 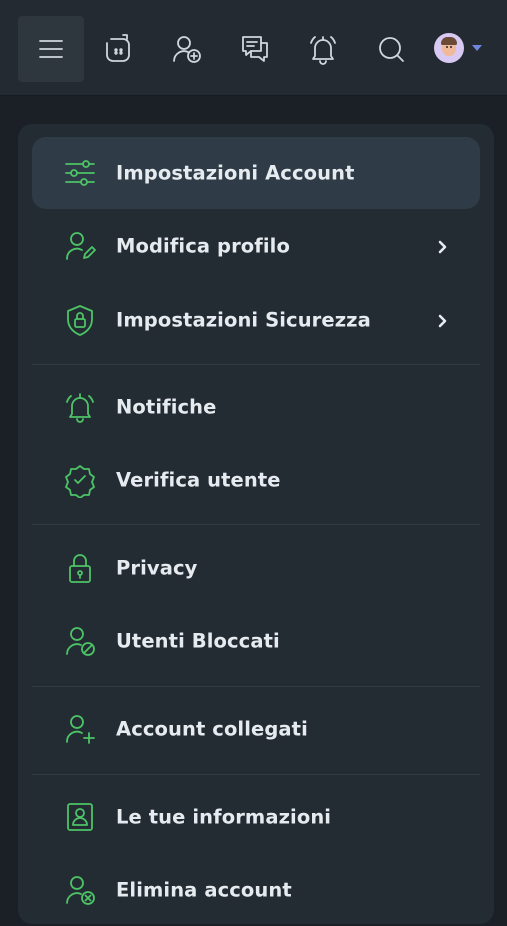 I want to click on lock-icon, so click(x=80, y=568).